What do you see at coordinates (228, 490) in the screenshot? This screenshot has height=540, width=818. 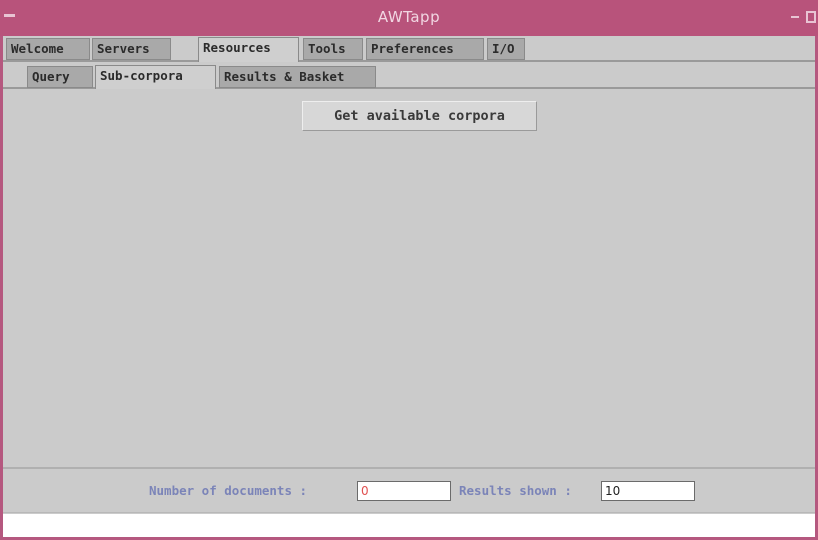 I see `num-documents-label: Number of documents :` at bounding box center [228, 490].